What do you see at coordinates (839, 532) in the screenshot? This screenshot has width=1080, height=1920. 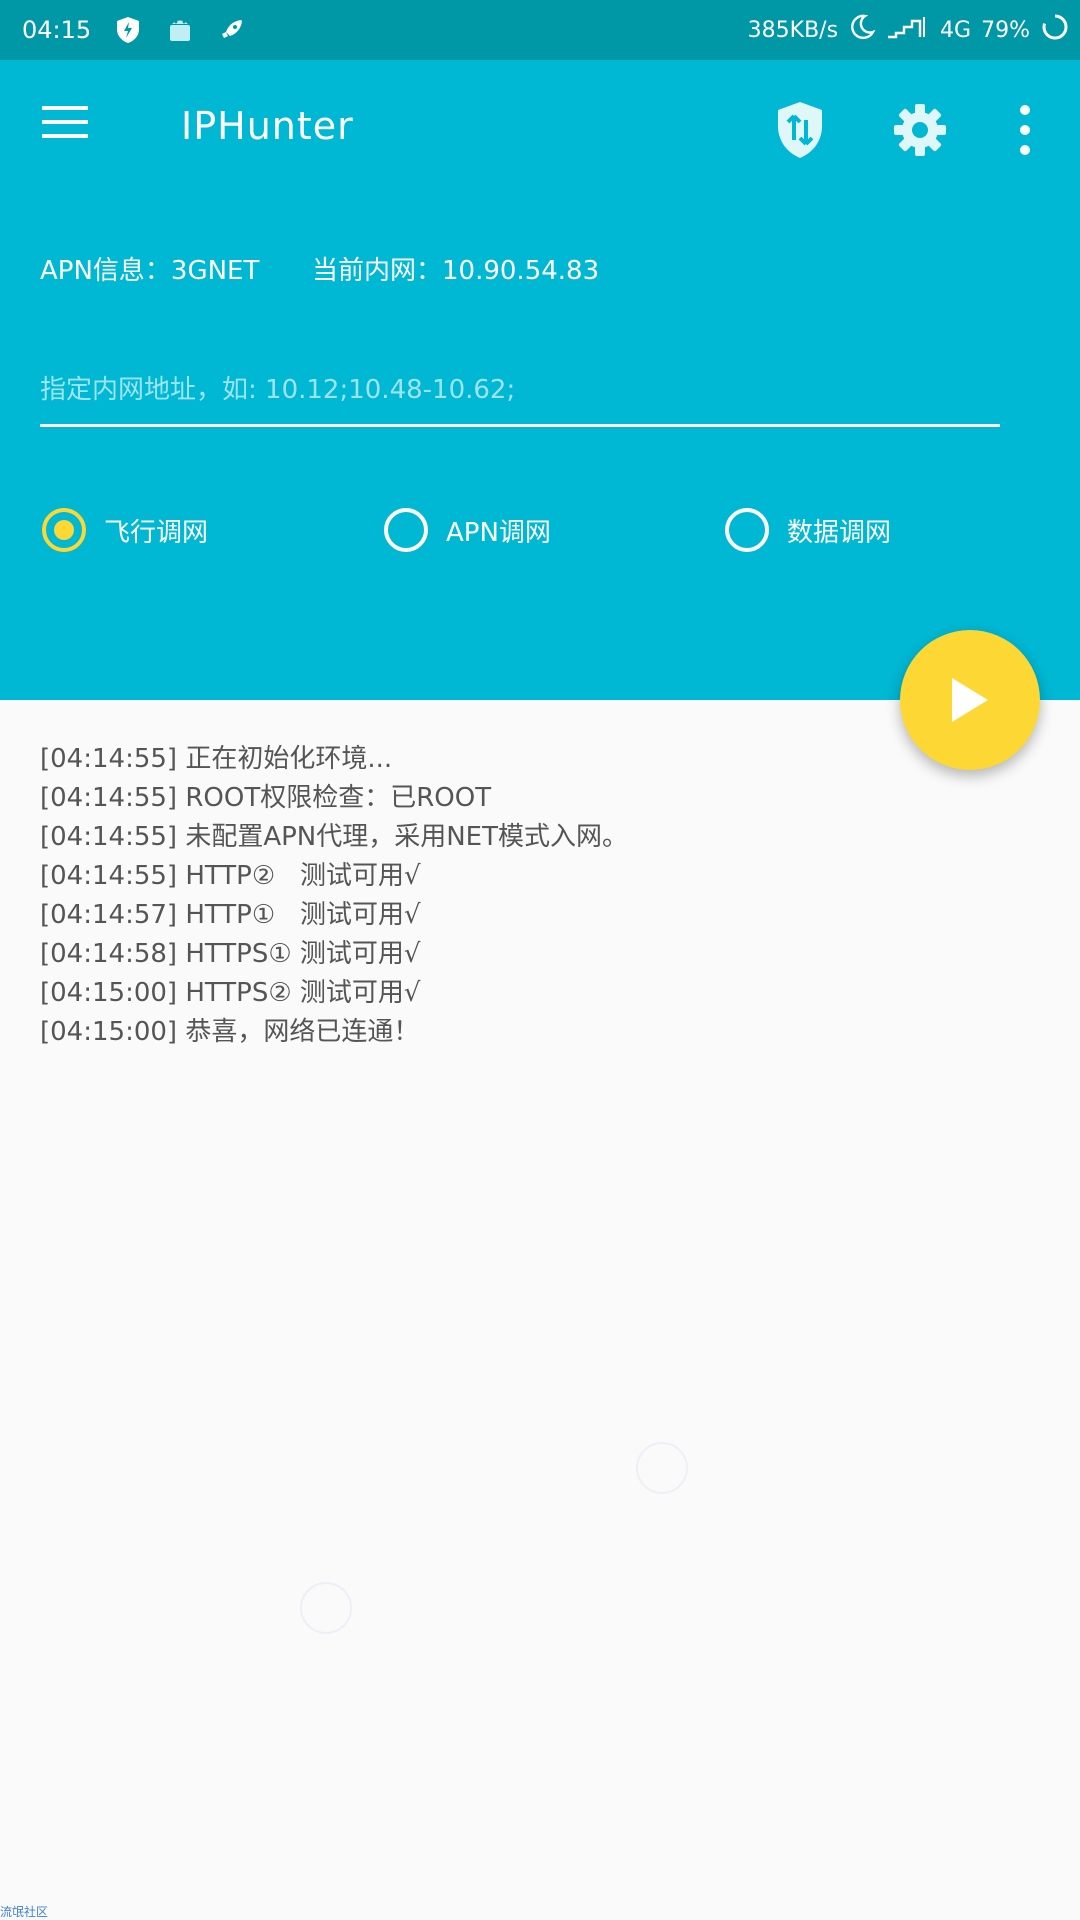 I see `radio-label: 数据调网` at bounding box center [839, 532].